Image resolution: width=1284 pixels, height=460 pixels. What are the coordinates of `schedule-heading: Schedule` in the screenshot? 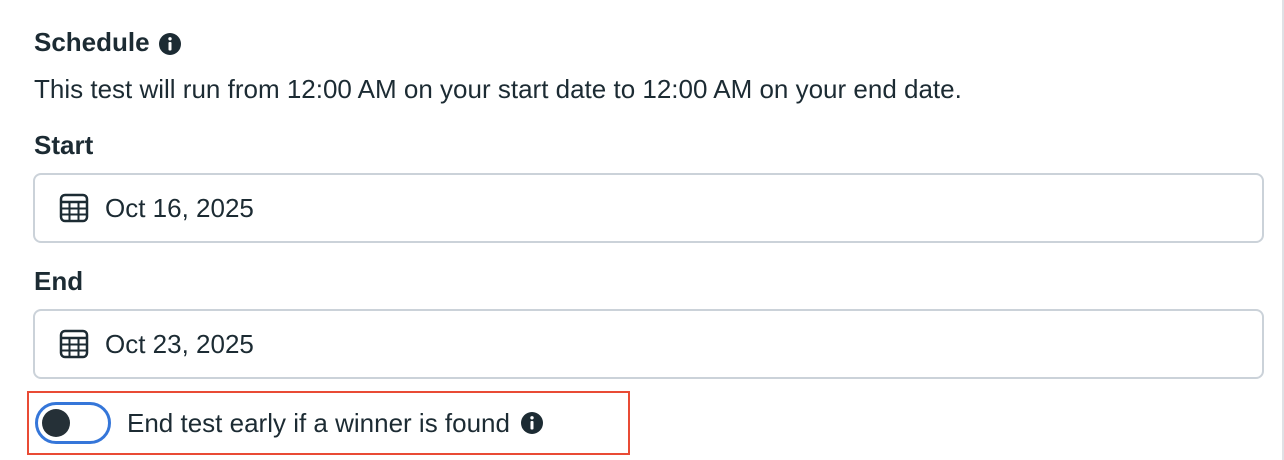 It's located at (108, 42).